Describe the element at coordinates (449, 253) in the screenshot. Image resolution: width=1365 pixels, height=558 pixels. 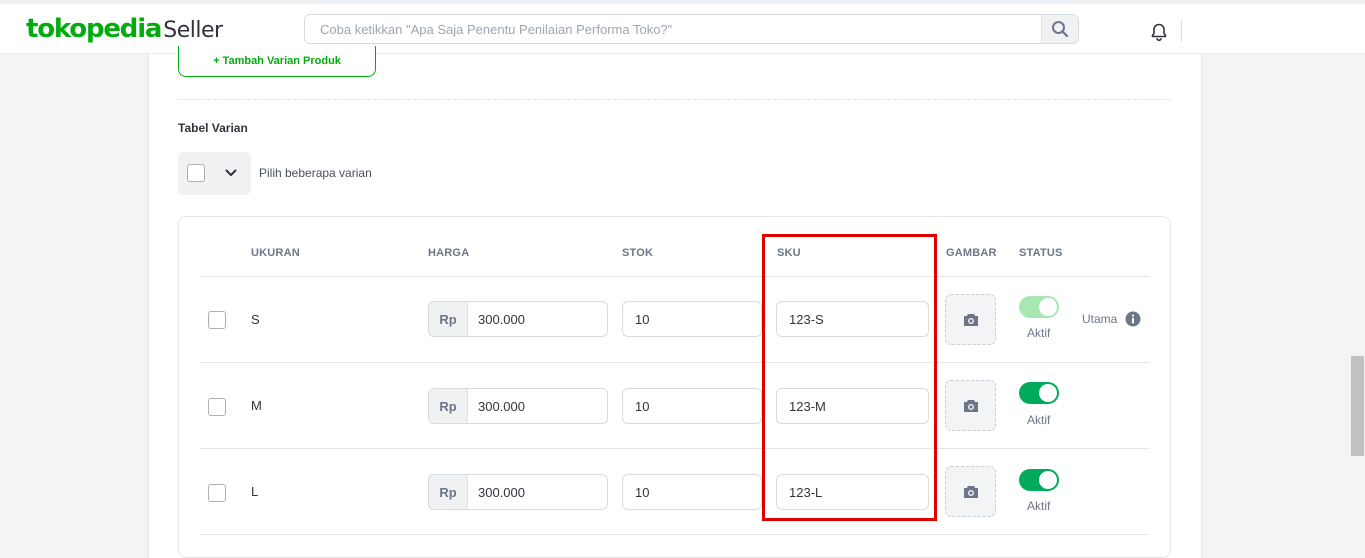
I see `column-header-harga: HARGA` at that location.